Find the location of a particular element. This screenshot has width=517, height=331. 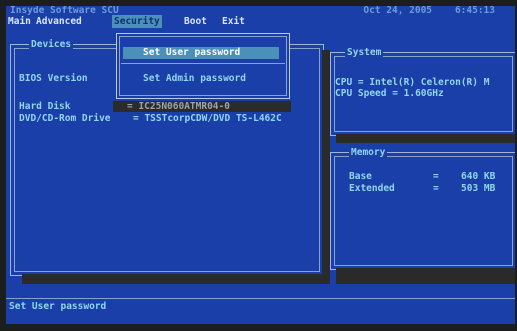

set-user-password-item: Set User password is located at coordinates (201, 53).